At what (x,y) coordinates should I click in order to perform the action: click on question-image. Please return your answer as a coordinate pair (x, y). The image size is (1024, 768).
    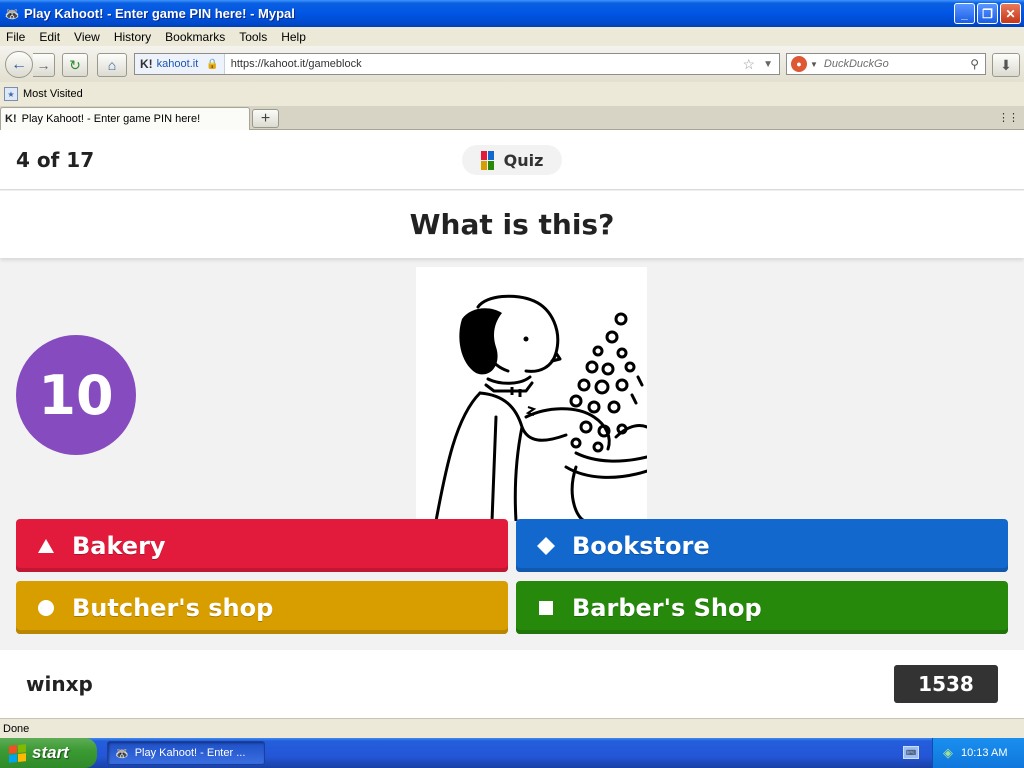
    Looking at the image, I should click on (531, 394).